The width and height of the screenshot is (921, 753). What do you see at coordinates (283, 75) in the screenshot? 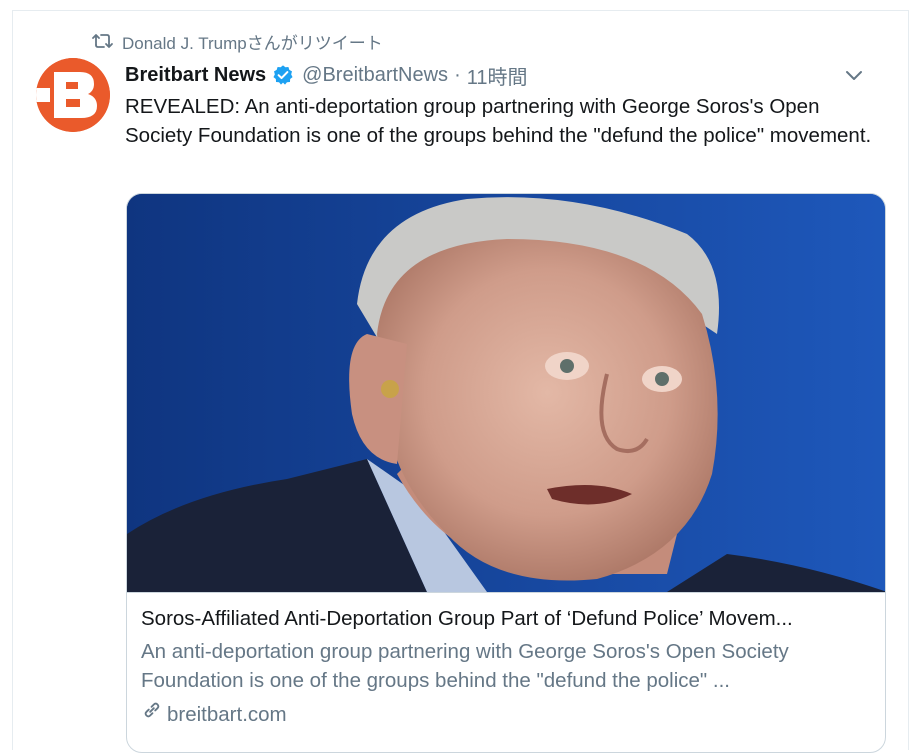
I see `verified-badge-icon` at bounding box center [283, 75].